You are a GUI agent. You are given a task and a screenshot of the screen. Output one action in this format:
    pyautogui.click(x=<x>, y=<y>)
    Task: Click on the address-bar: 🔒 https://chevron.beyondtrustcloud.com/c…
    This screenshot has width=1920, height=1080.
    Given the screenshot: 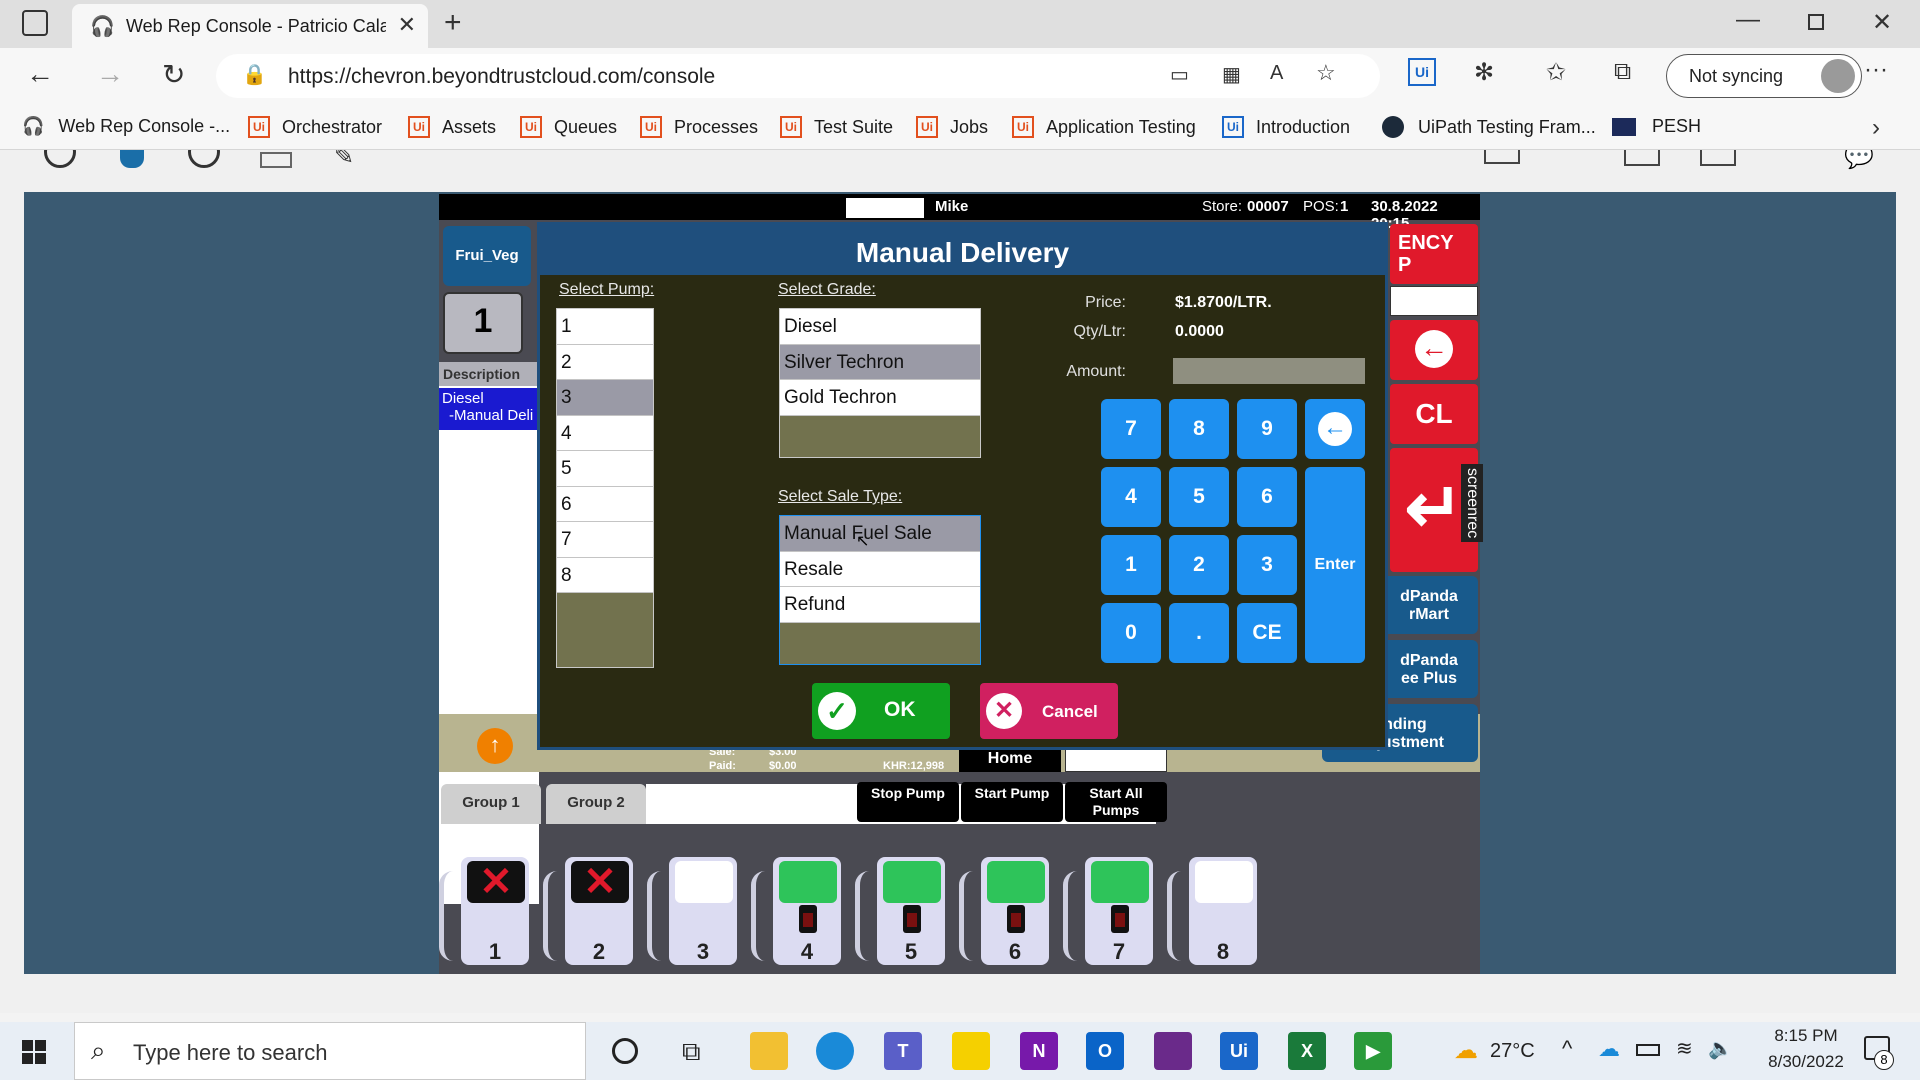 What is the action you would take?
    pyautogui.click(x=798, y=76)
    